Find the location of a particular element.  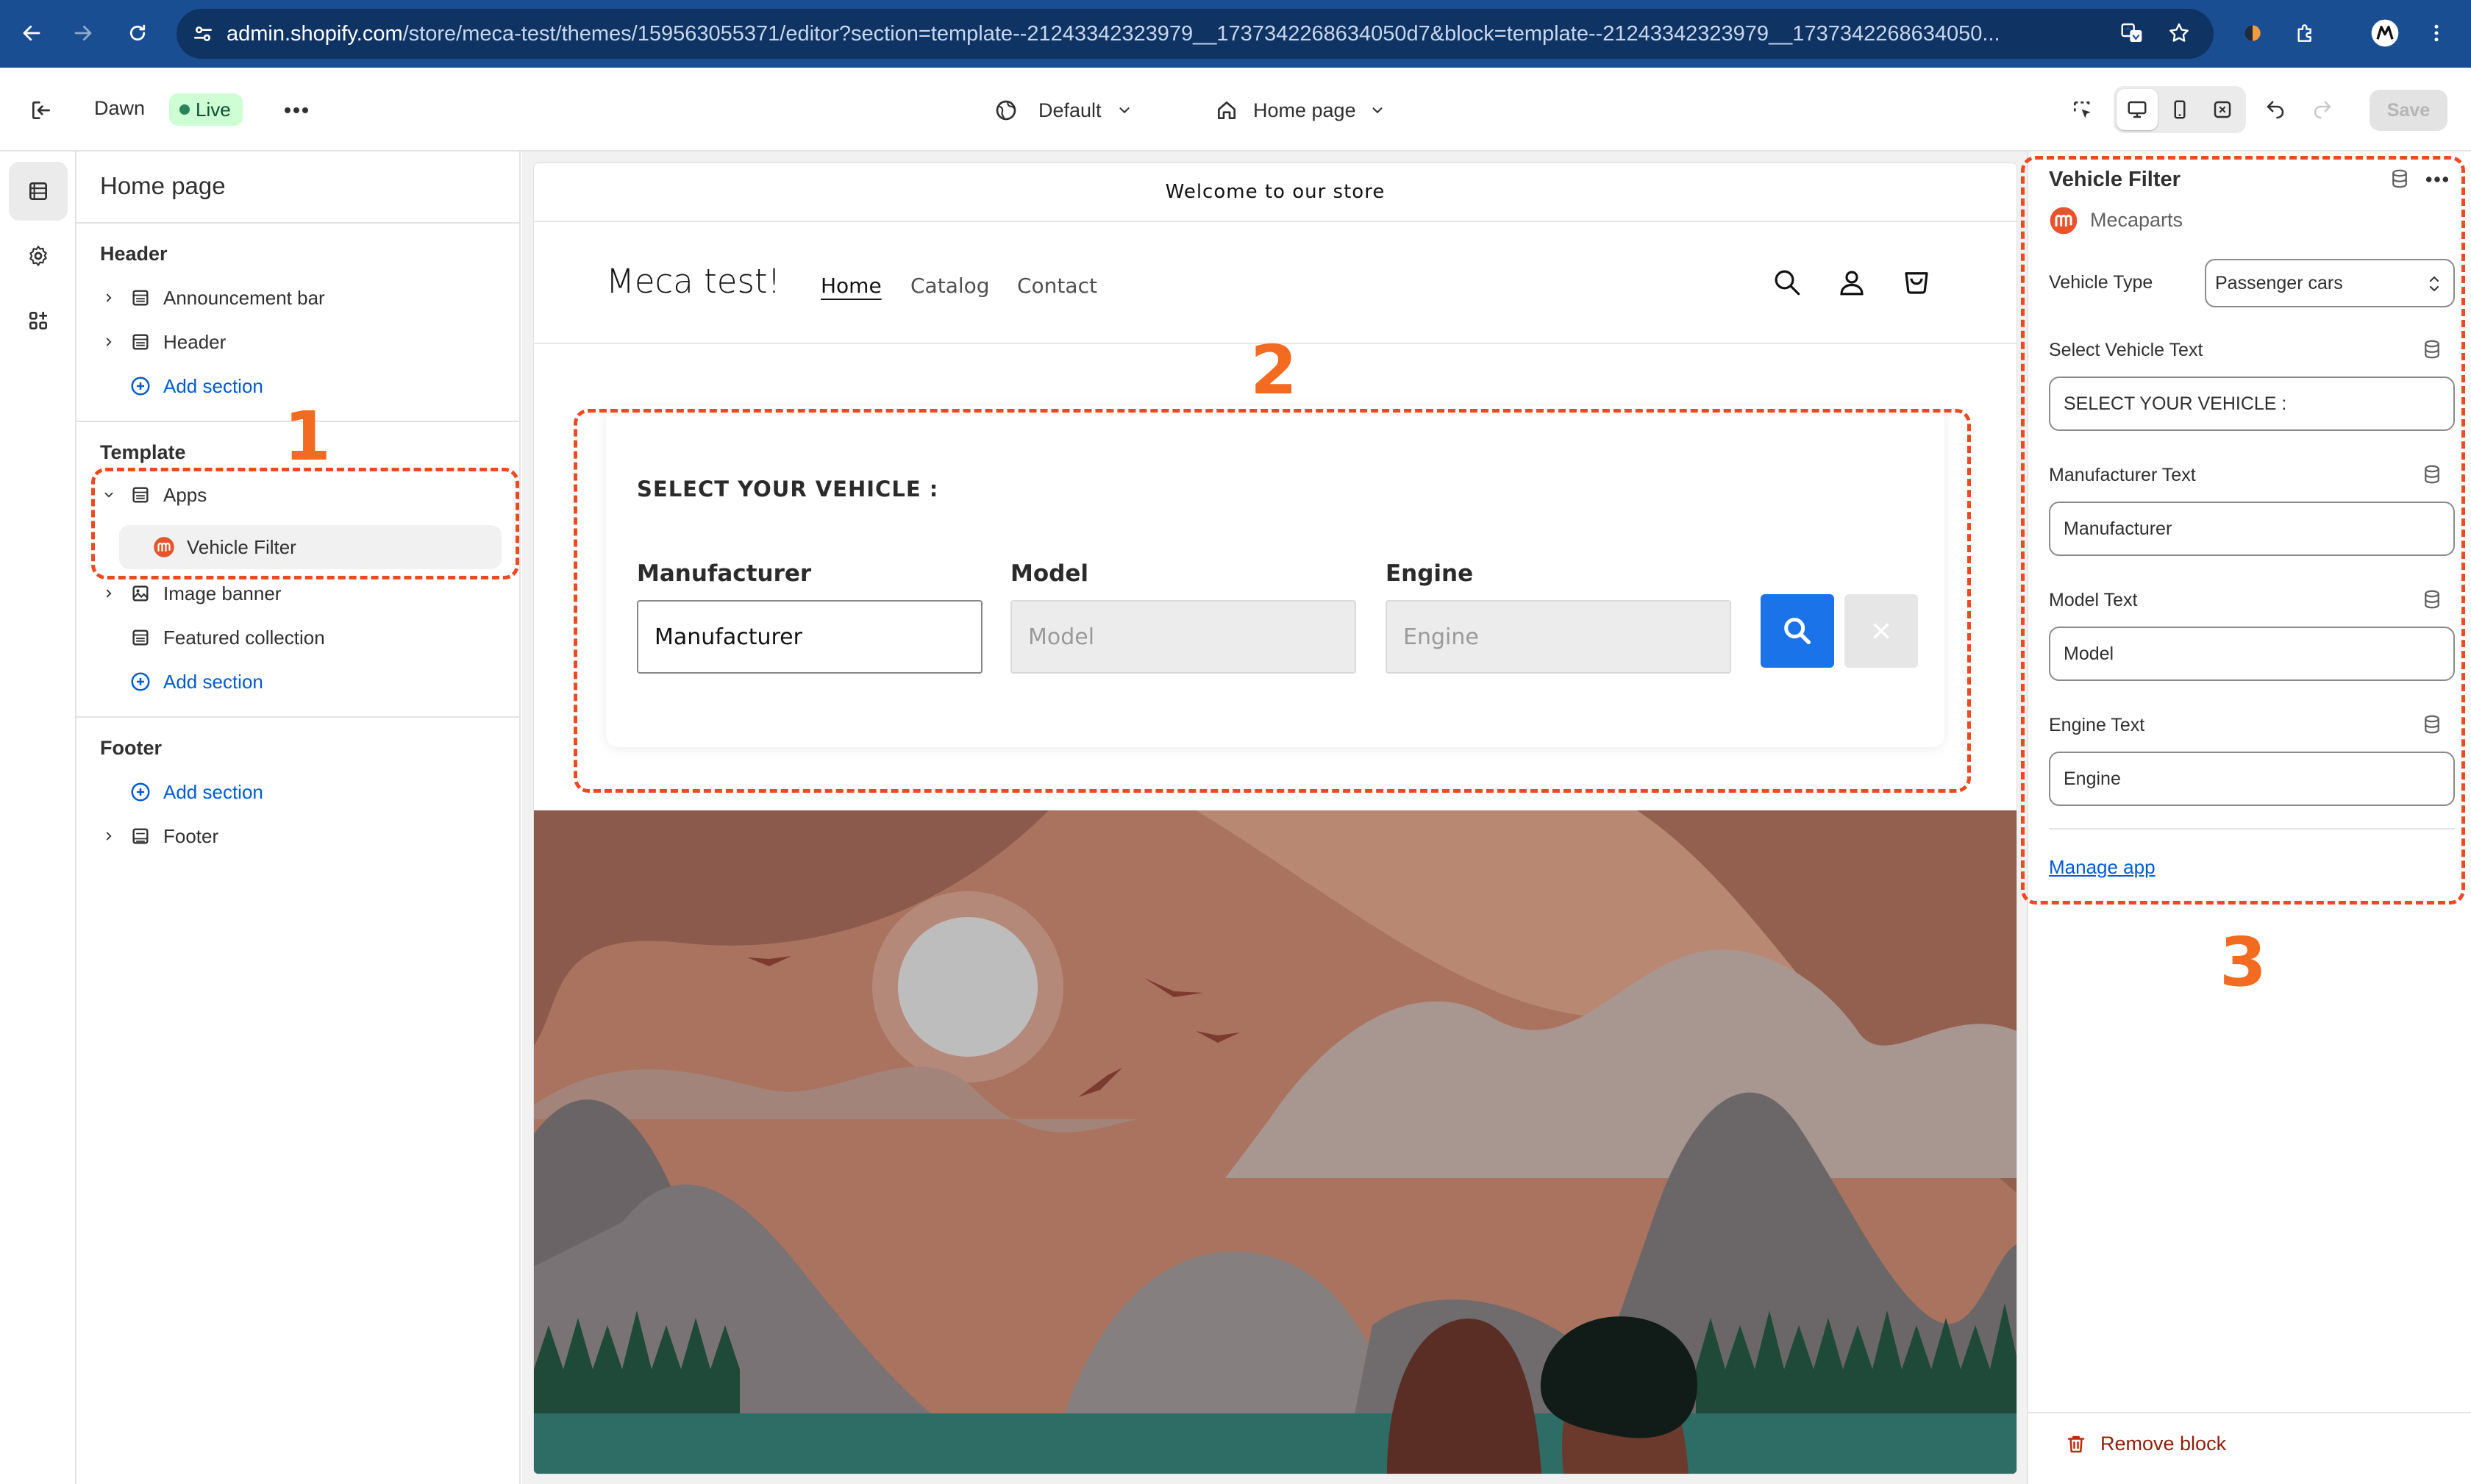

bookmark-star-icon is located at coordinates (2179, 33).